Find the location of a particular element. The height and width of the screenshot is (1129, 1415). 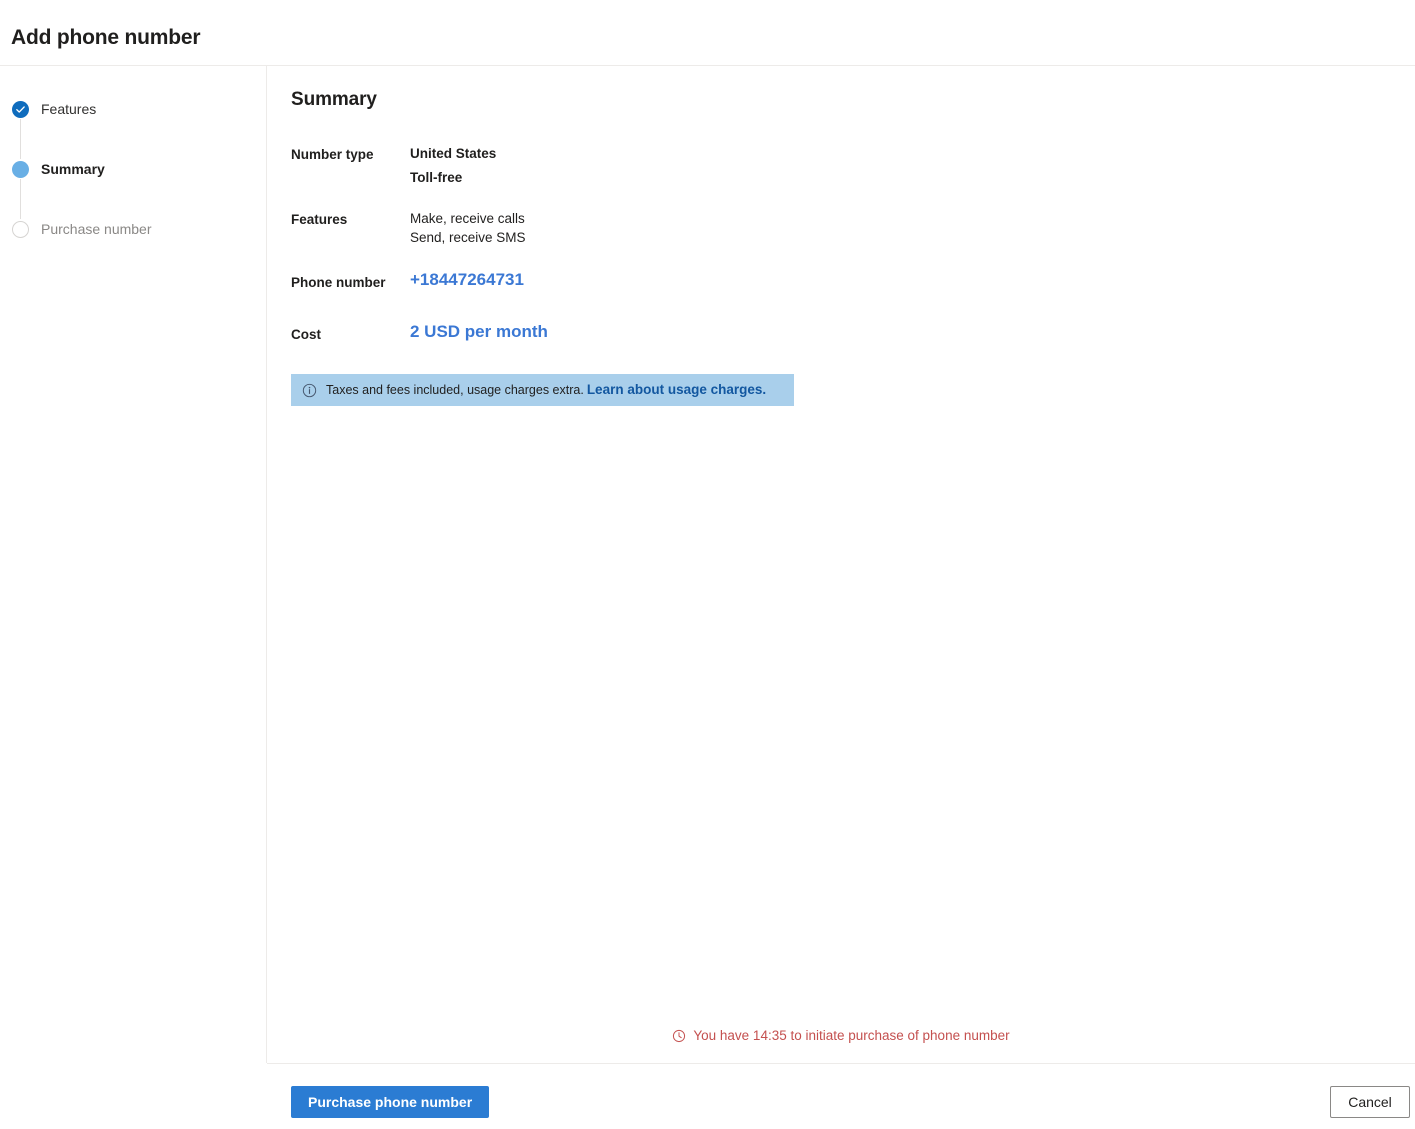

section-title: Summary is located at coordinates (334, 99).